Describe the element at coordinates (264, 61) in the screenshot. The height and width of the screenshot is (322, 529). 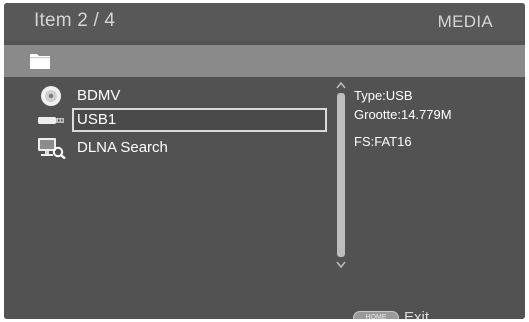
I see `path-bar` at that location.